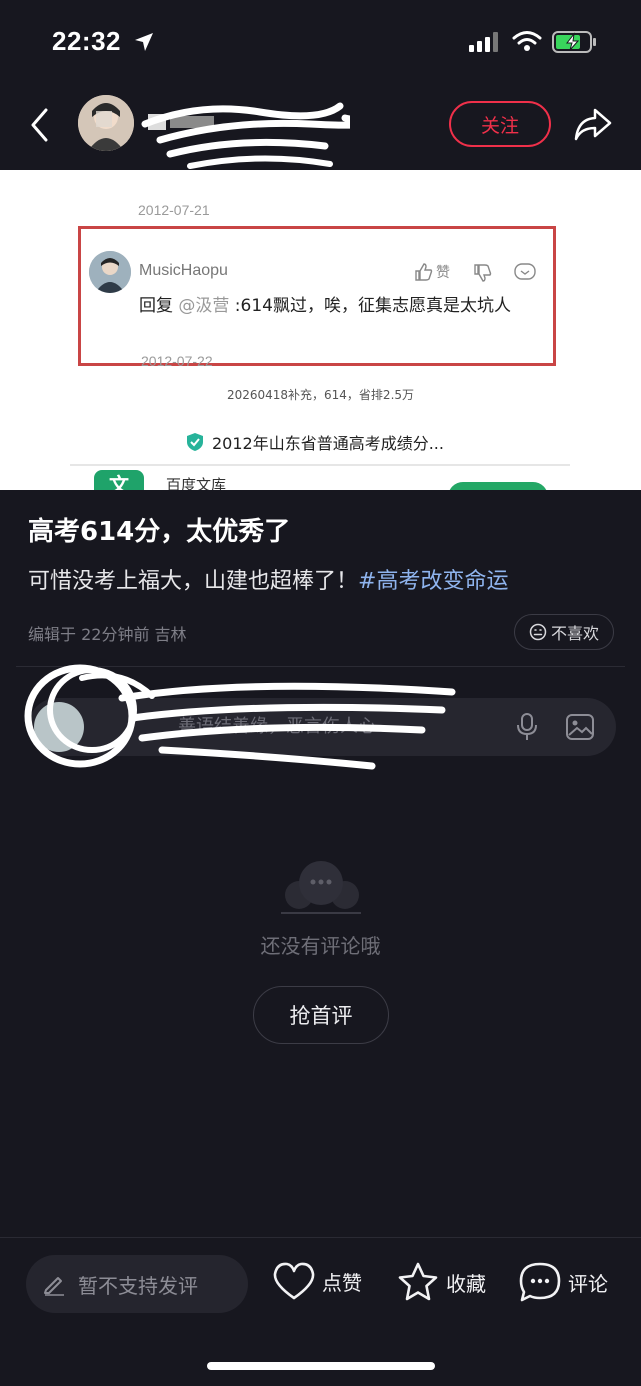 This screenshot has width=641, height=1386. I want to click on author-name-redacted, so click(216, 121).